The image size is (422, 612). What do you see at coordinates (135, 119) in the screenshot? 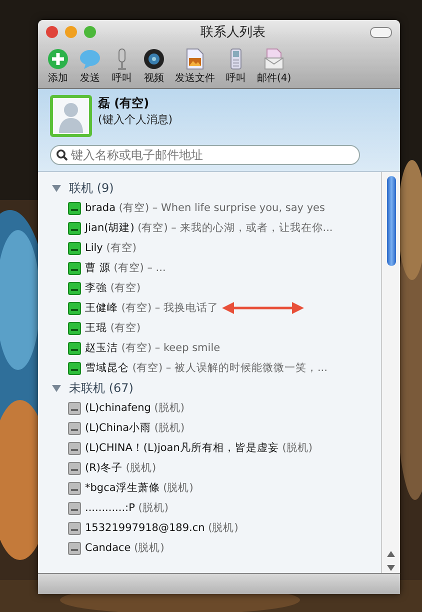
I see `personal-message: (键入个人消息)` at bounding box center [135, 119].